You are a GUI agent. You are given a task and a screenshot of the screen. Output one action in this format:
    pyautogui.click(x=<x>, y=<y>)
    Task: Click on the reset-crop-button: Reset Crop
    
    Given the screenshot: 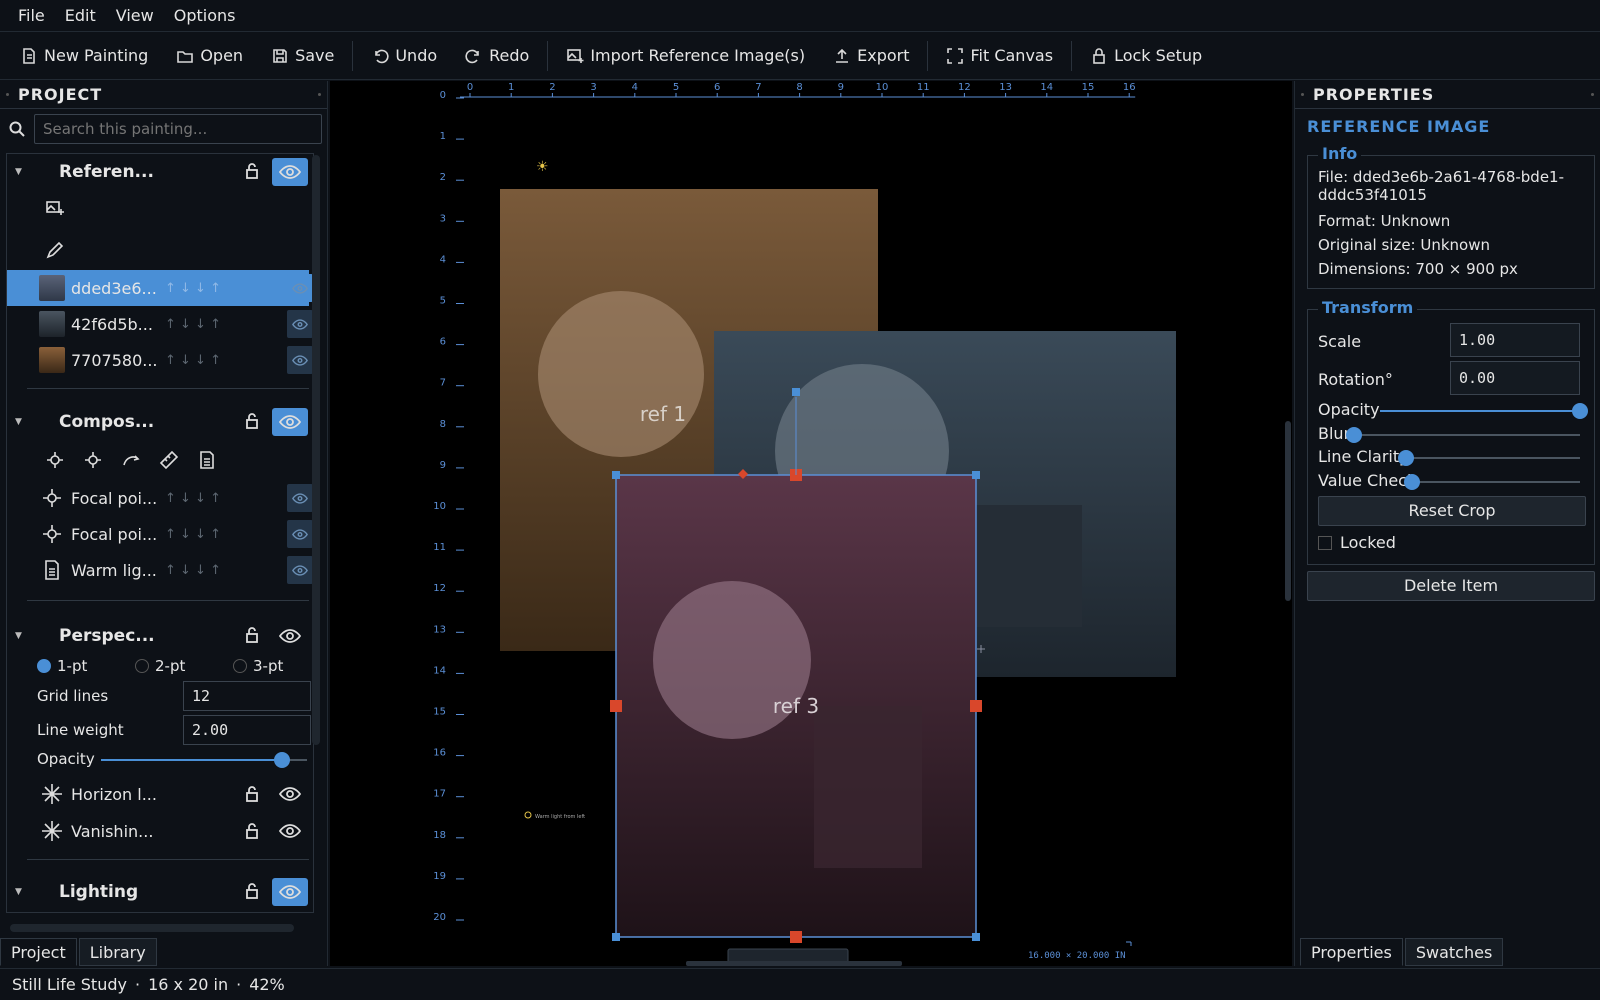 What is the action you would take?
    pyautogui.click(x=1452, y=511)
    